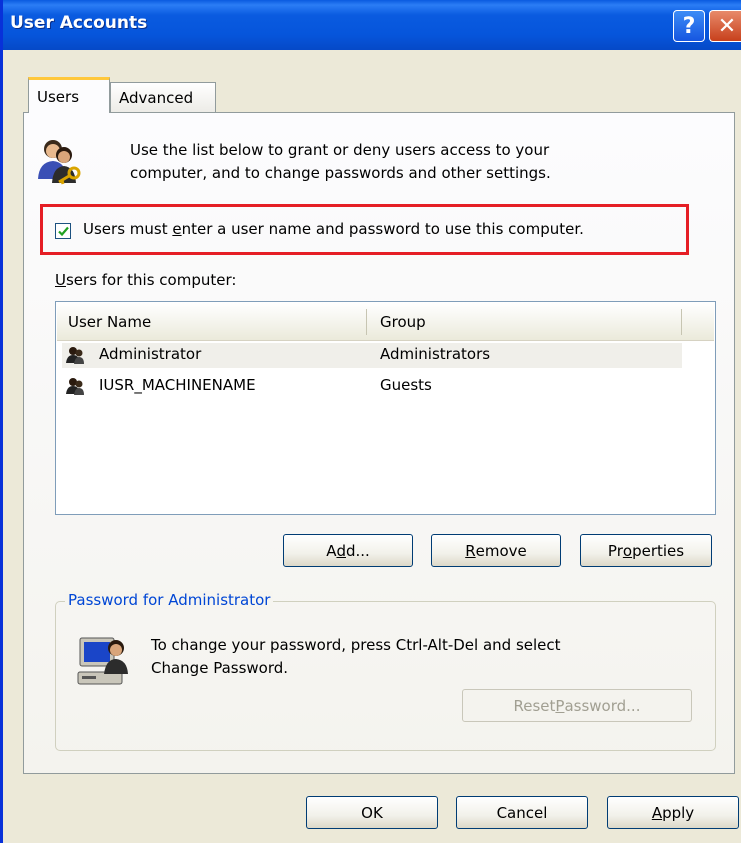  I want to click on tab-advanced-label: Advanced, so click(156, 98).